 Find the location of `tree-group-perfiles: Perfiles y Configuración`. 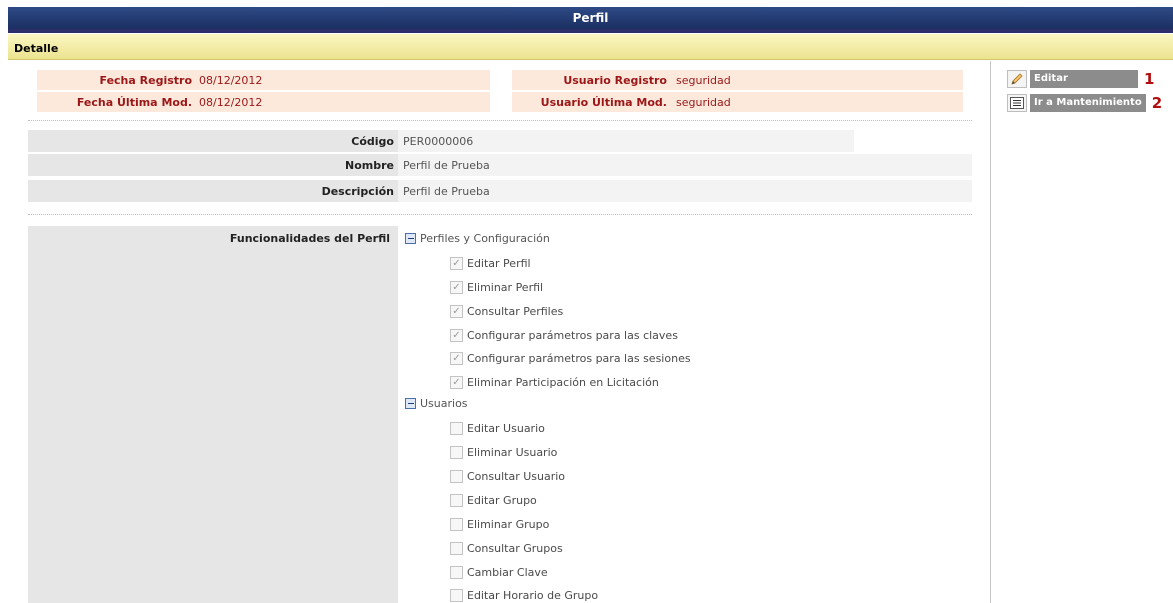

tree-group-perfiles: Perfiles y Configuración is located at coordinates (477, 238).